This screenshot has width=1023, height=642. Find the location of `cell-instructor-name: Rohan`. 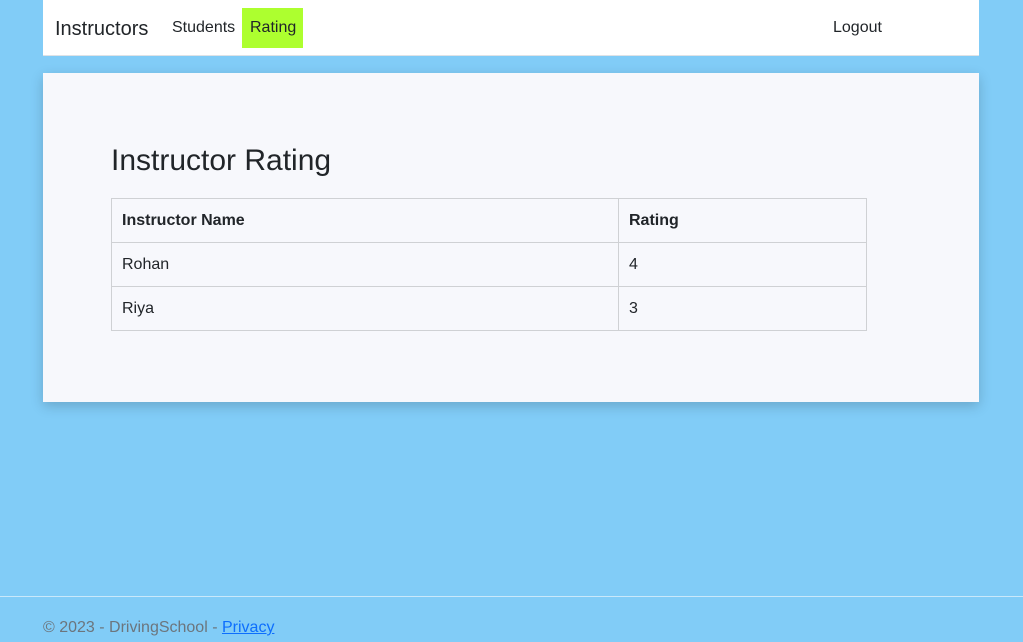

cell-instructor-name: Rohan is located at coordinates (365, 264).